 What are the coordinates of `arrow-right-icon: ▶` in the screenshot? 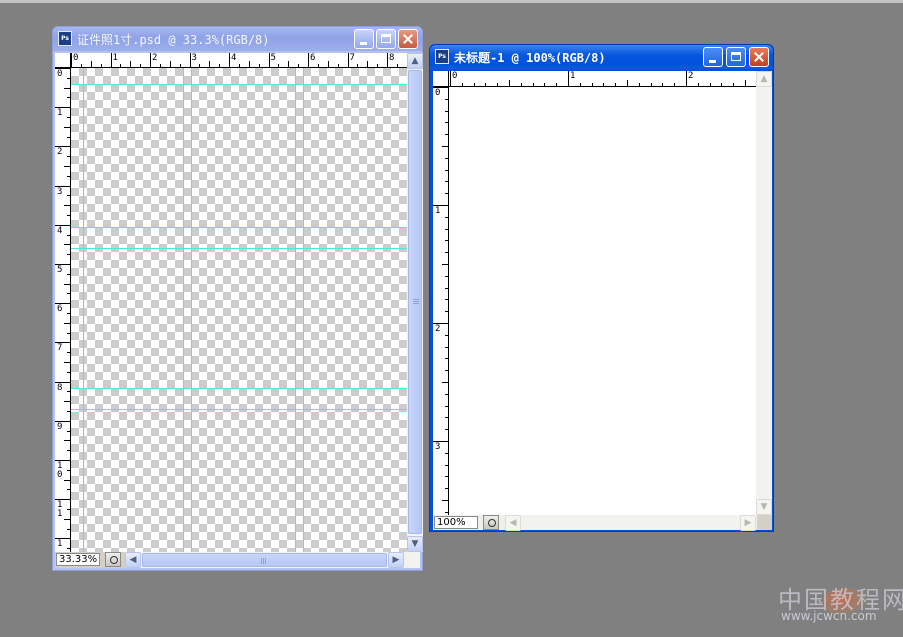 It's located at (748, 523).